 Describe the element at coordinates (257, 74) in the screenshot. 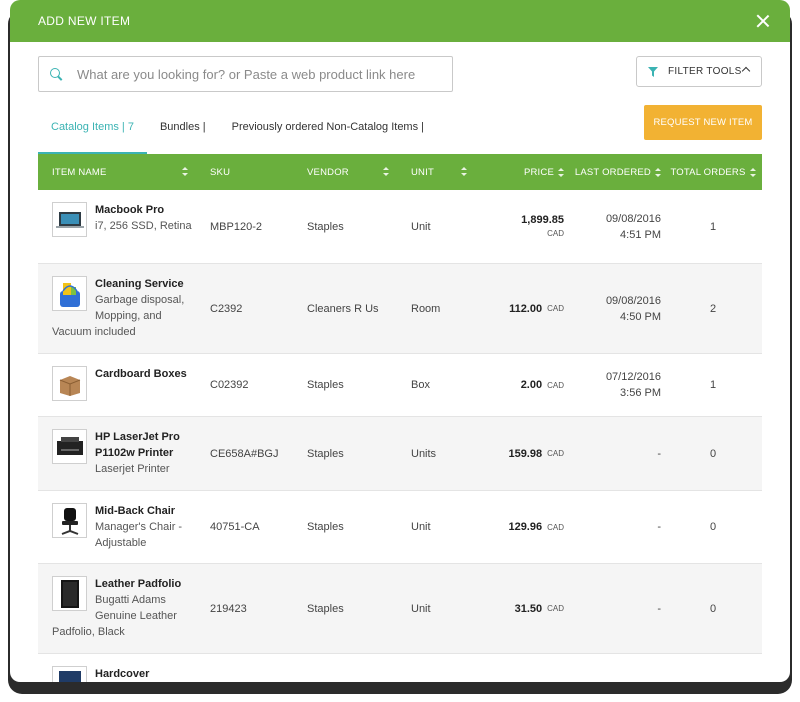

I see `search-input` at that location.